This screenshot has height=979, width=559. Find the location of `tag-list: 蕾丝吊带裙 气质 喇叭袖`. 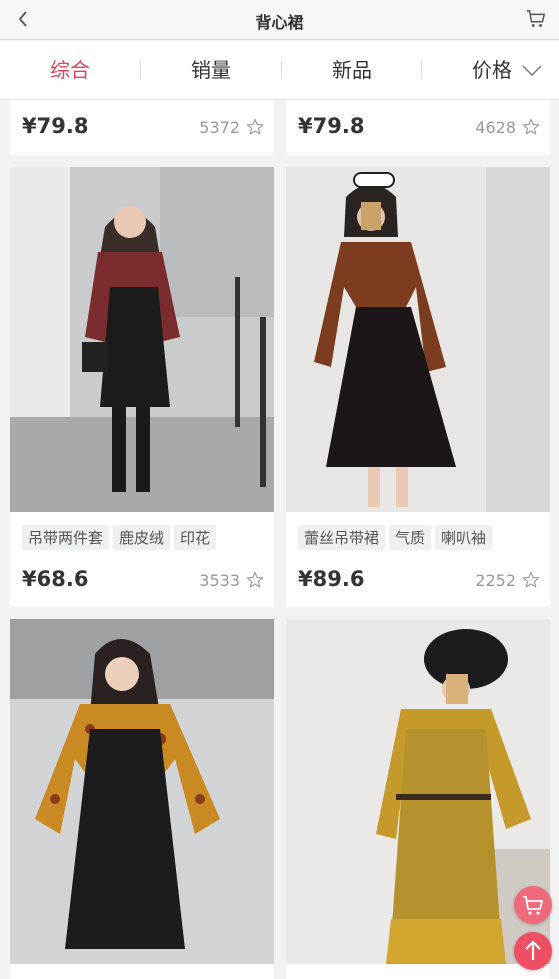

tag-list: 蕾丝吊带裙 气质 喇叭袖 is located at coordinates (397, 538).